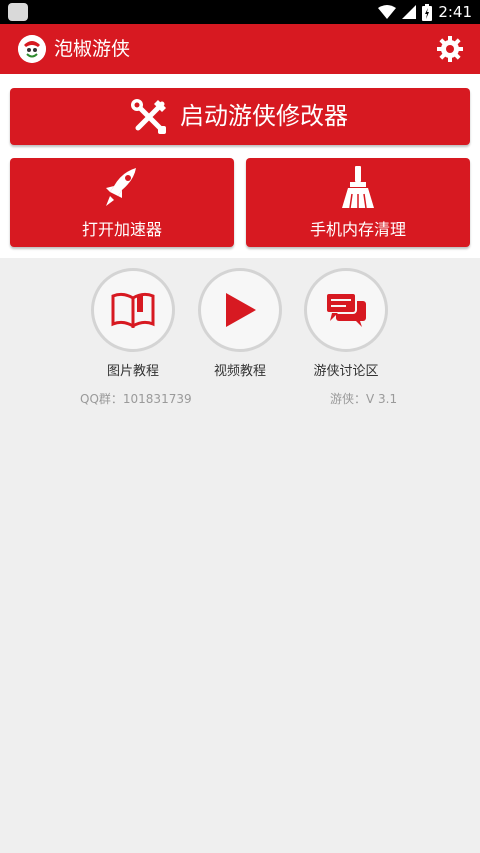 Image resolution: width=480 pixels, height=853 pixels. What do you see at coordinates (364, 399) in the screenshot?
I see `version-text: 游侠：V 3.1` at bounding box center [364, 399].